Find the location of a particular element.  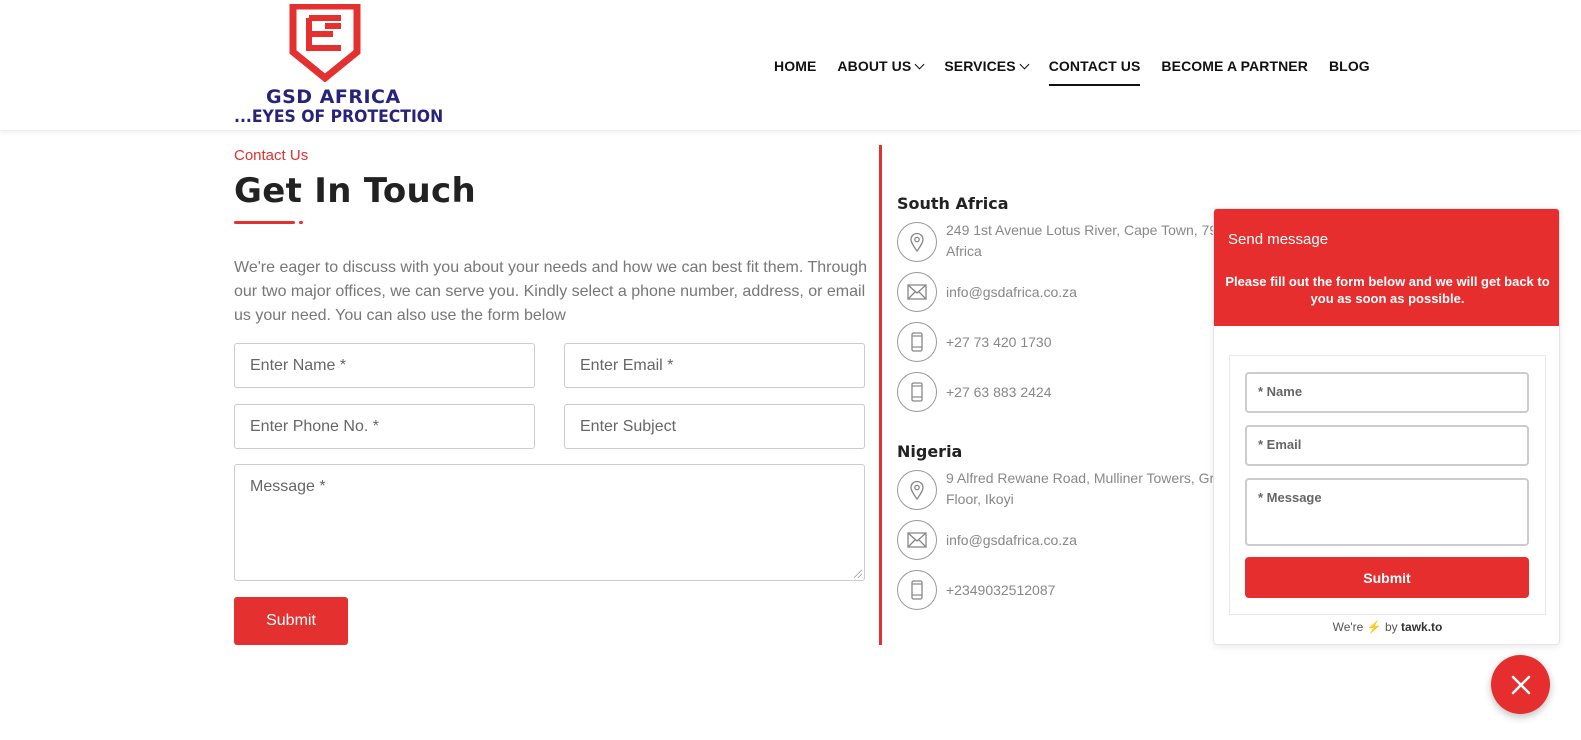

phone-placeholder: Enter Phone No. * is located at coordinates (314, 426).